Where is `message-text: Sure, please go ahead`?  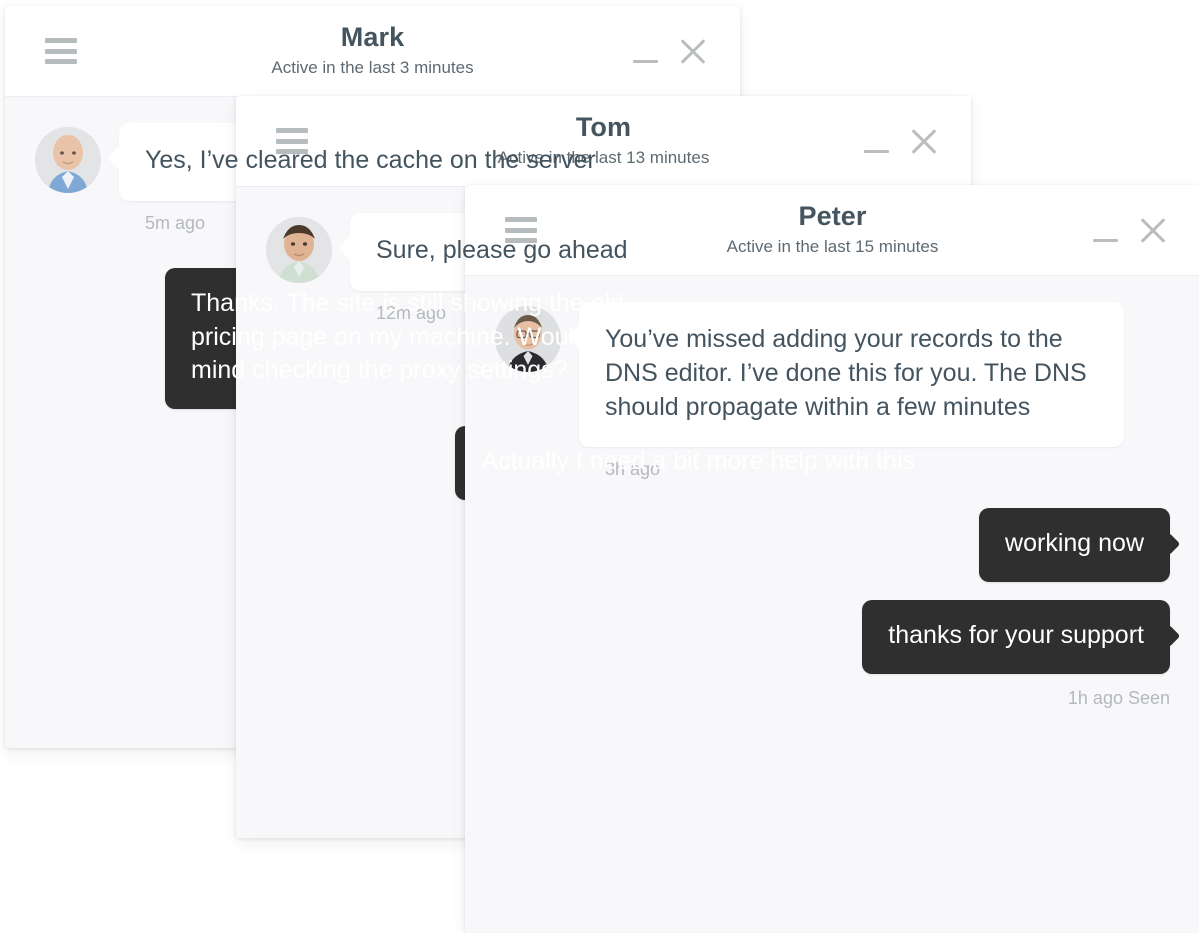 message-text: Sure, please go ahead is located at coordinates (502, 250).